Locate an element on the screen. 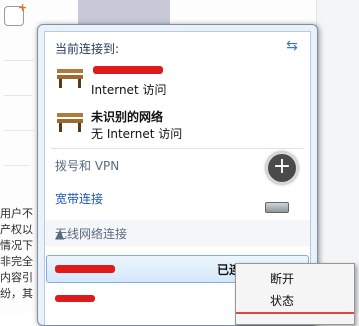  modem-icon is located at coordinates (277, 207).